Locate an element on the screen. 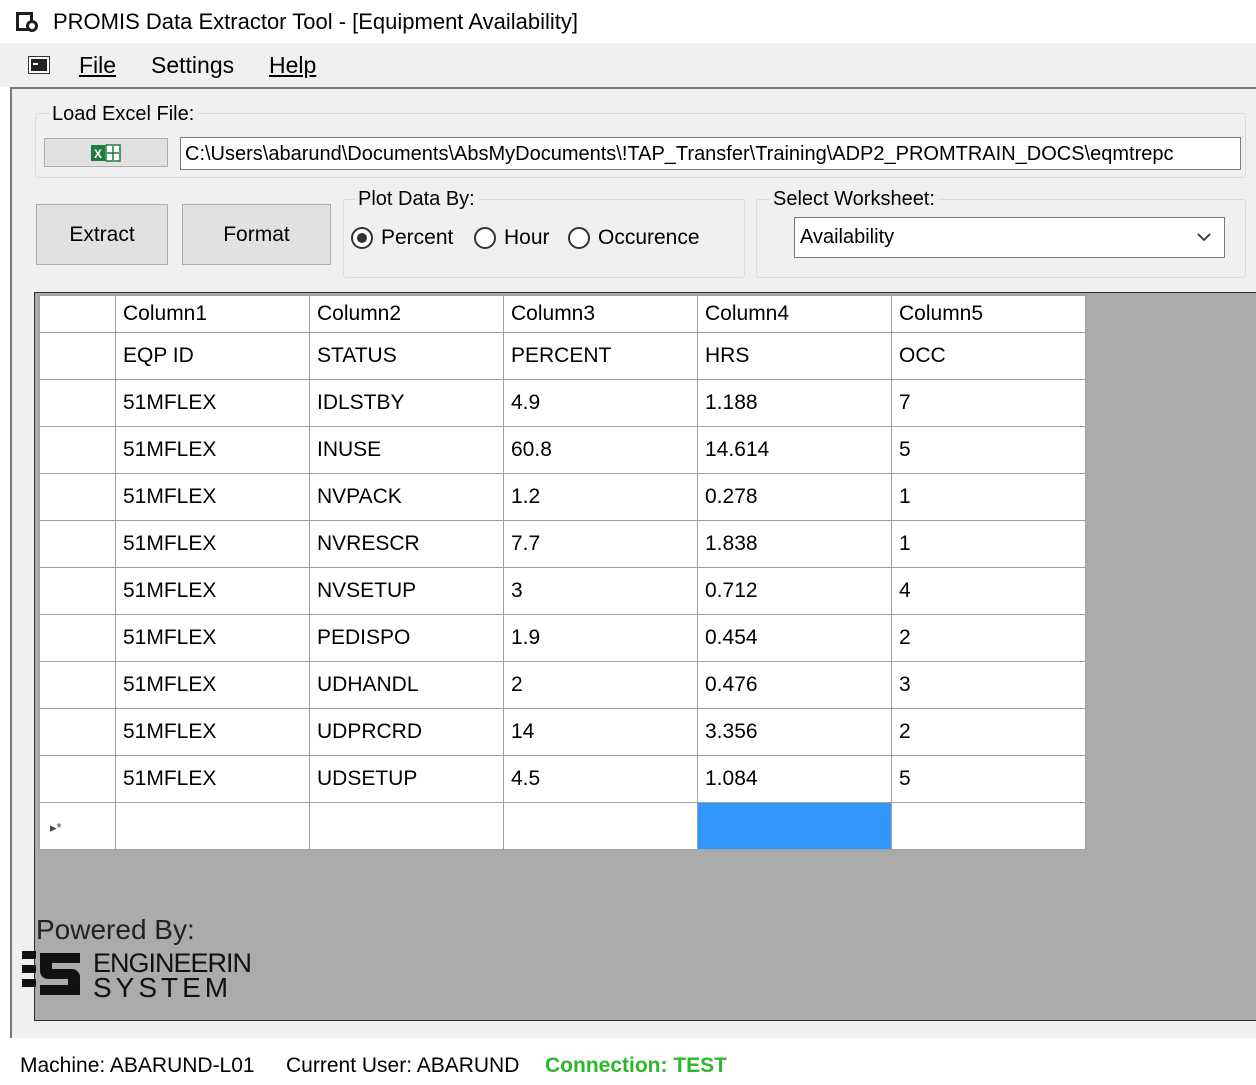 This screenshot has width=1256, height=1085. column-header: Column1 is located at coordinates (212, 314).